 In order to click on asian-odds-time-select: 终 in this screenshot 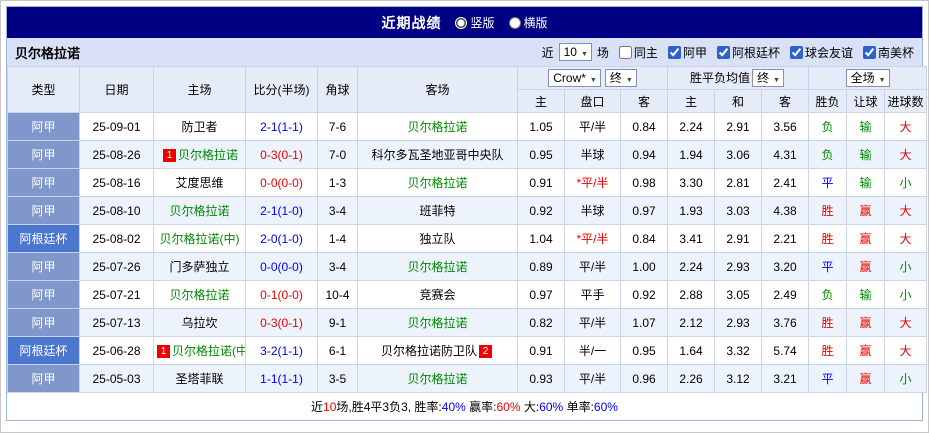, I will do `click(620, 78)`.